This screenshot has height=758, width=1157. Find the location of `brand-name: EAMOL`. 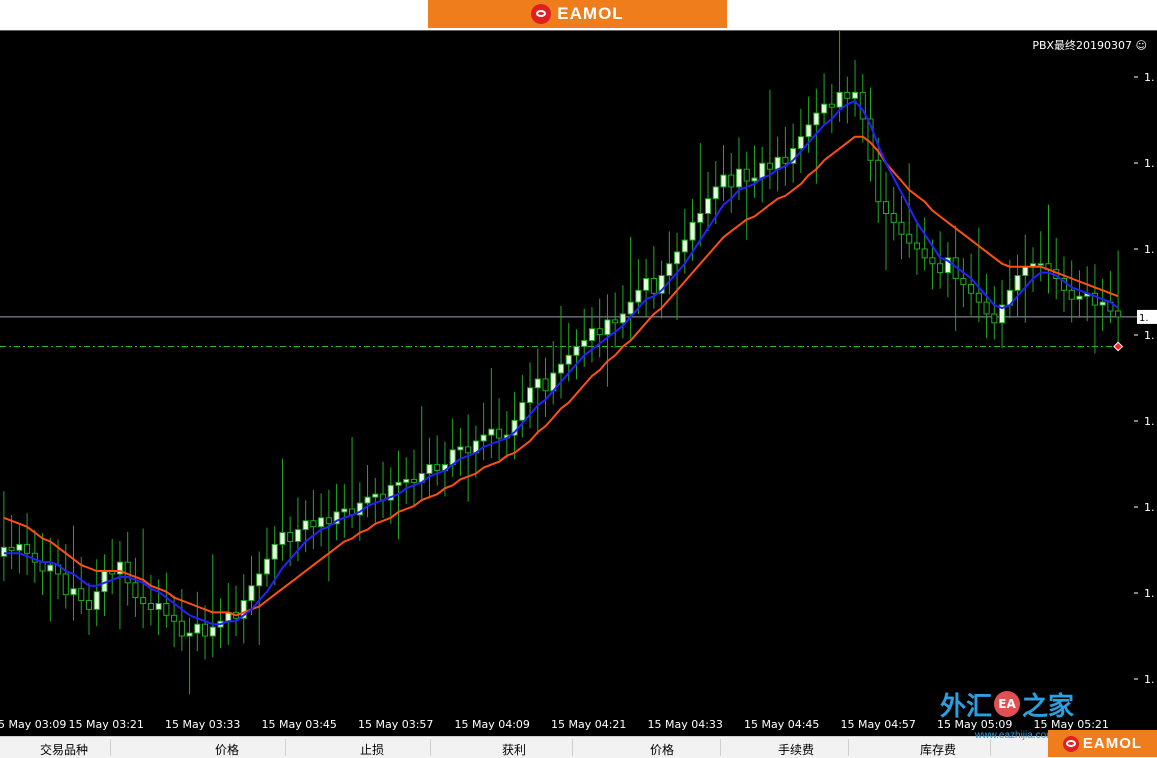

brand-name: EAMOL is located at coordinates (590, 13).